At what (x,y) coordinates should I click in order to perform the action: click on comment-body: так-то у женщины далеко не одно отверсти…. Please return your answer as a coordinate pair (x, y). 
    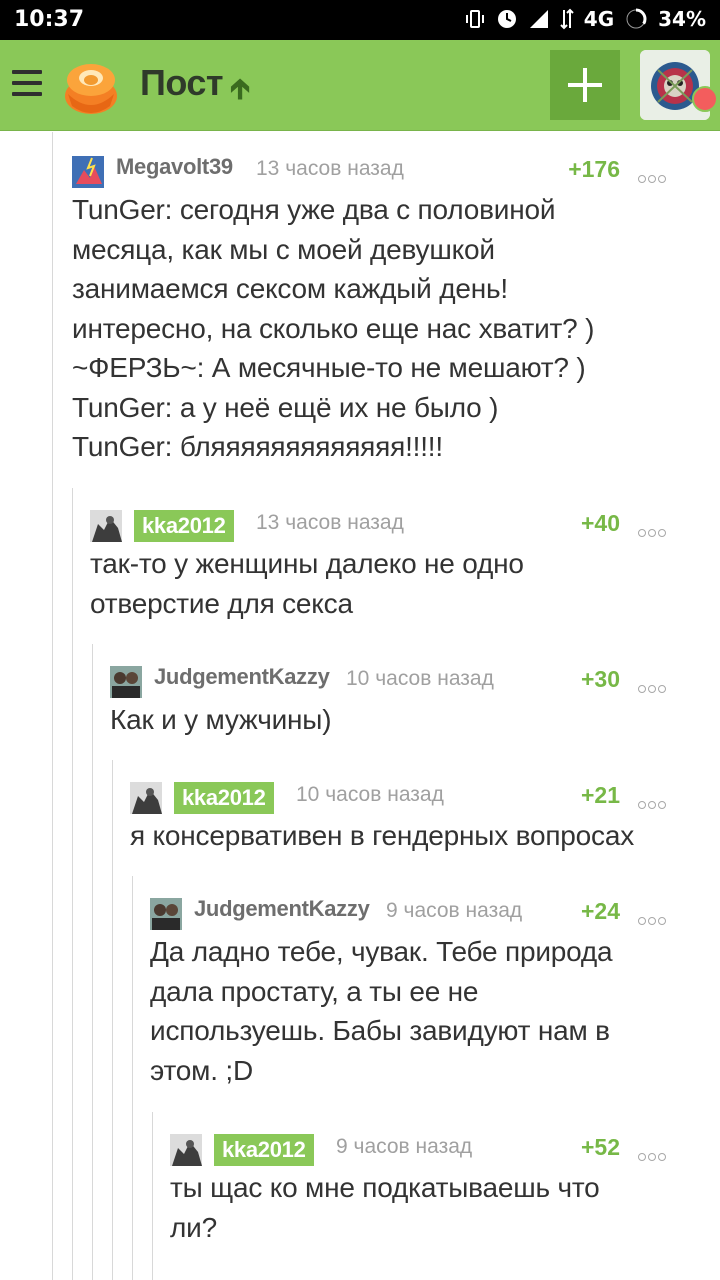
    Looking at the image, I should click on (391, 583).